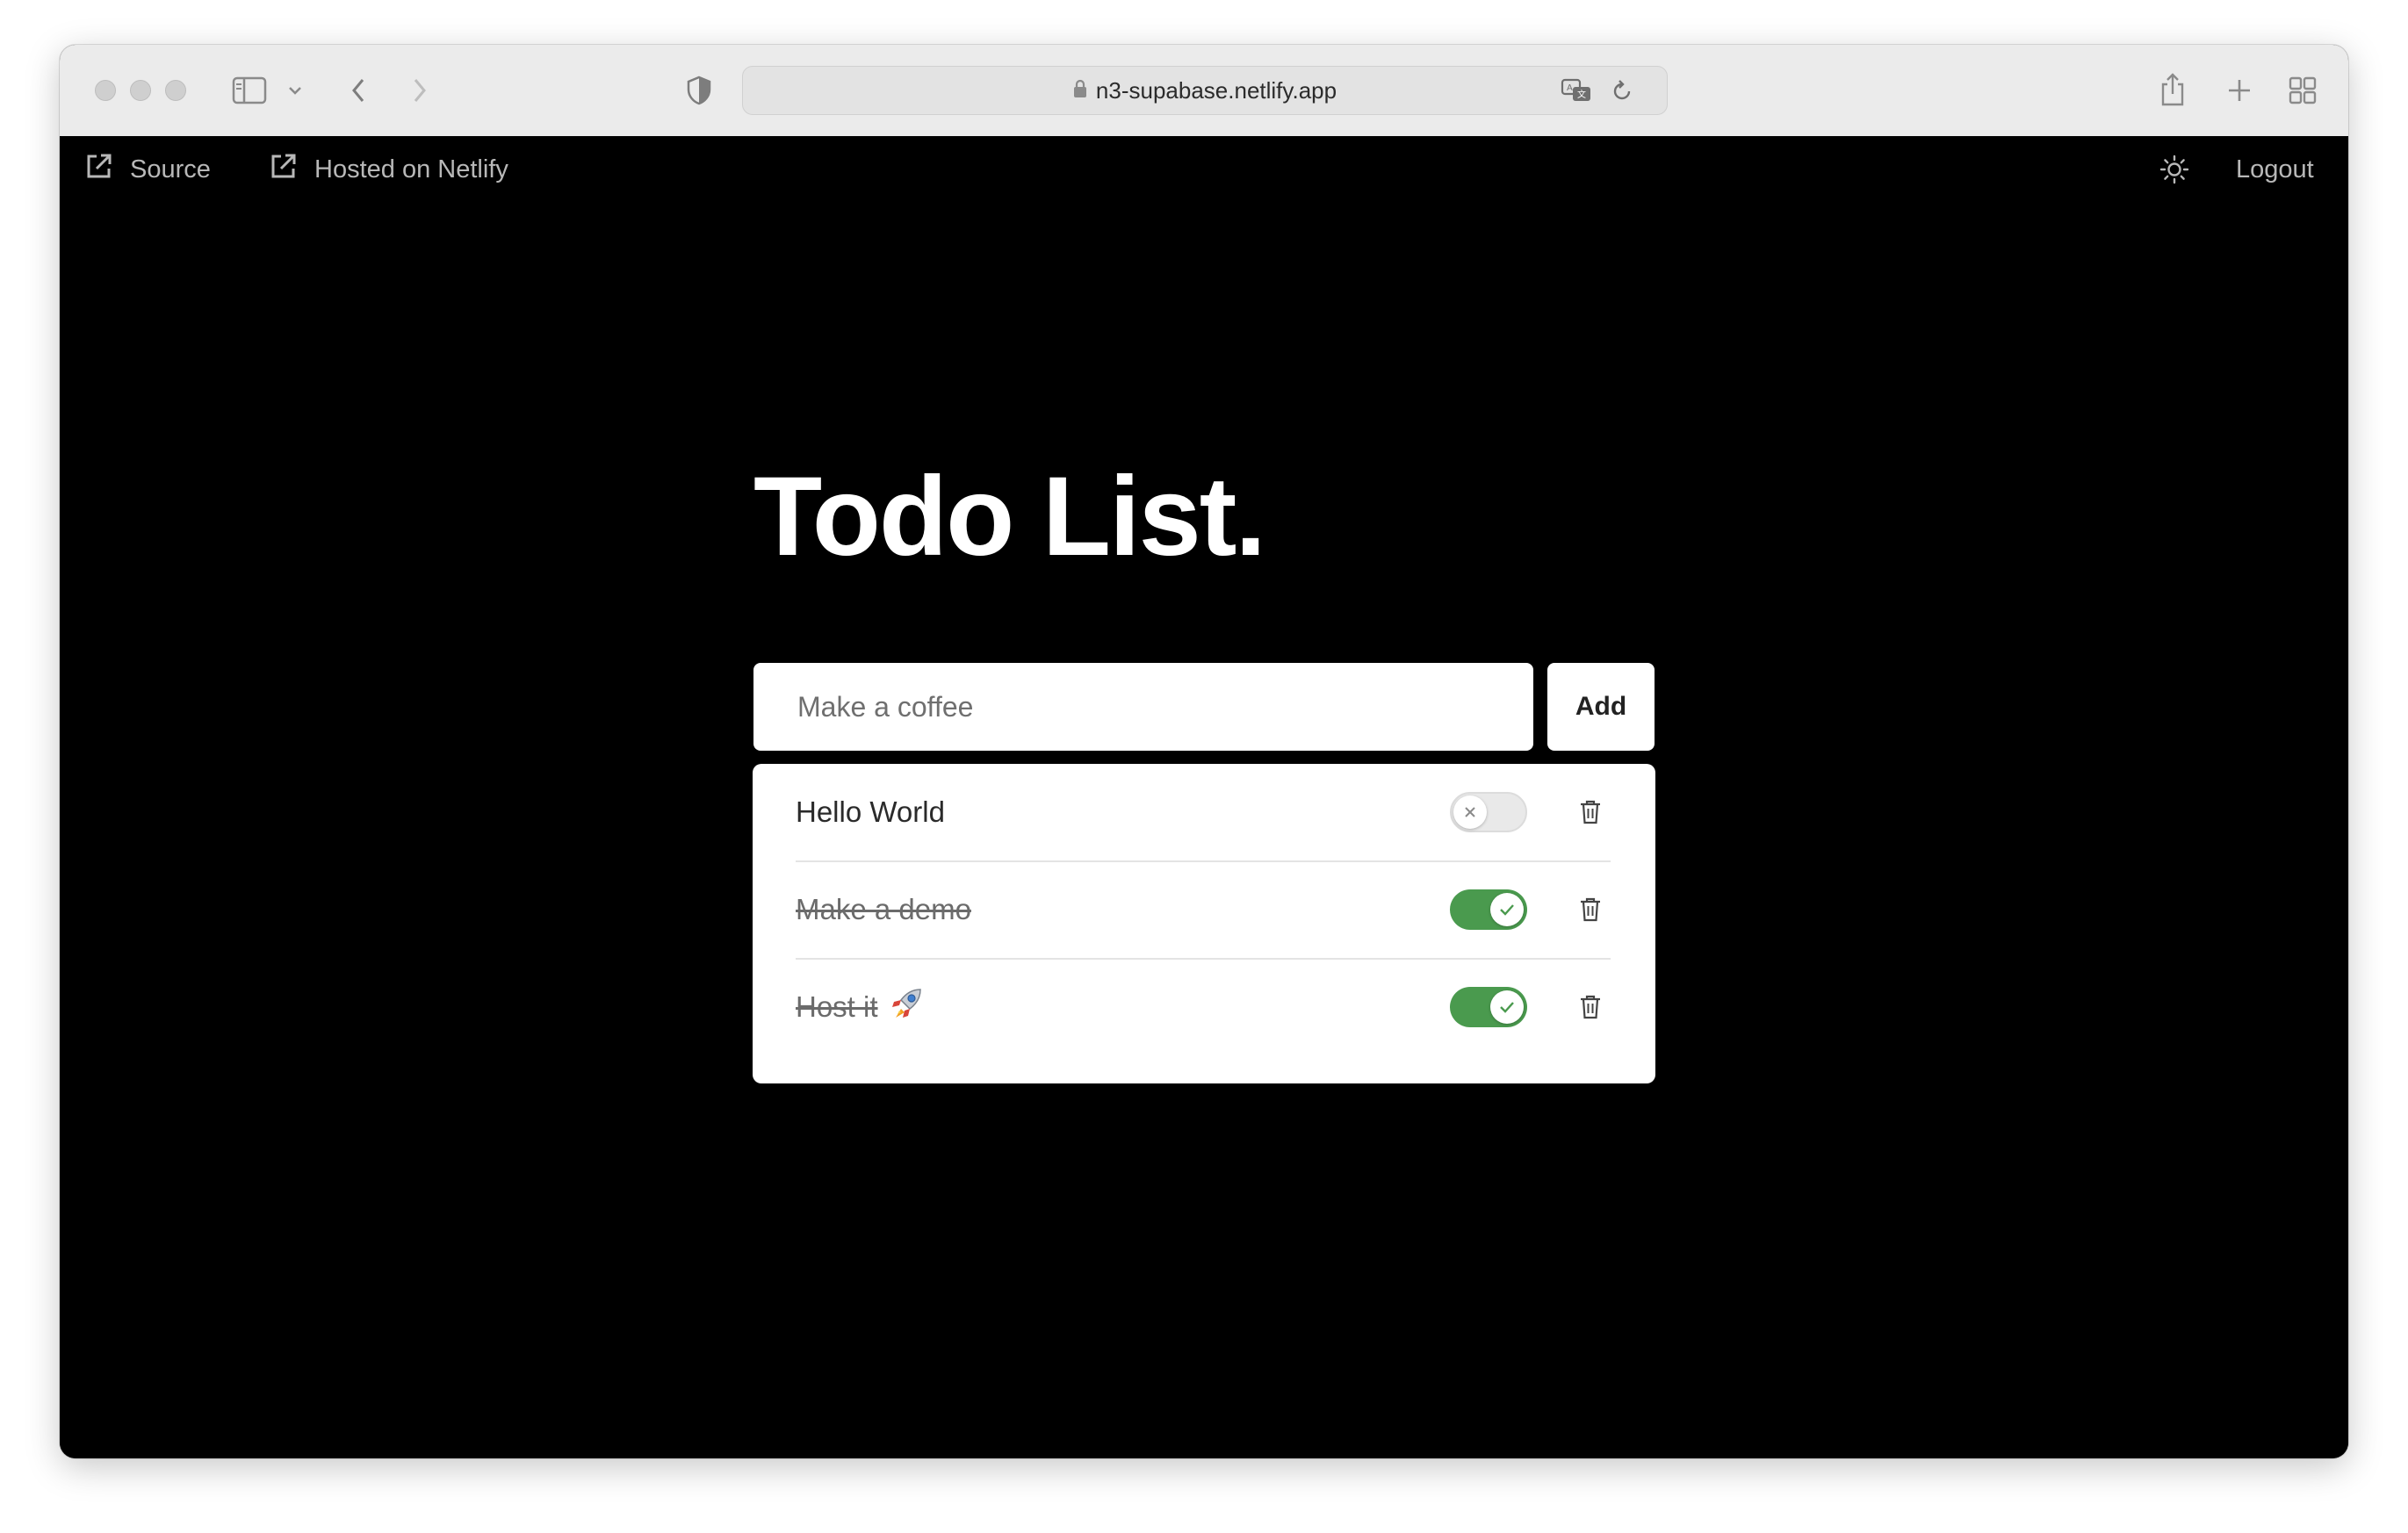 This screenshot has width=2408, height=1533. I want to click on address-bar: n3-supabase.netlify.app A文, so click(1205, 90).